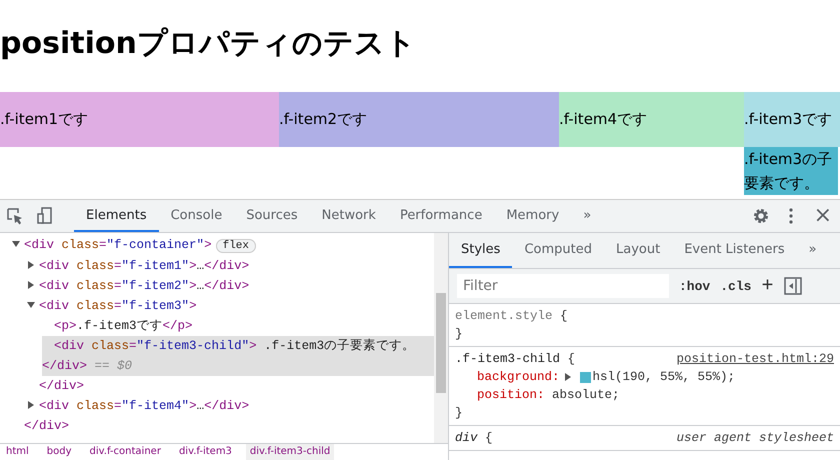 This screenshot has height=460, width=840. What do you see at coordinates (441, 338) in the screenshot?
I see `scrollbar` at bounding box center [441, 338].